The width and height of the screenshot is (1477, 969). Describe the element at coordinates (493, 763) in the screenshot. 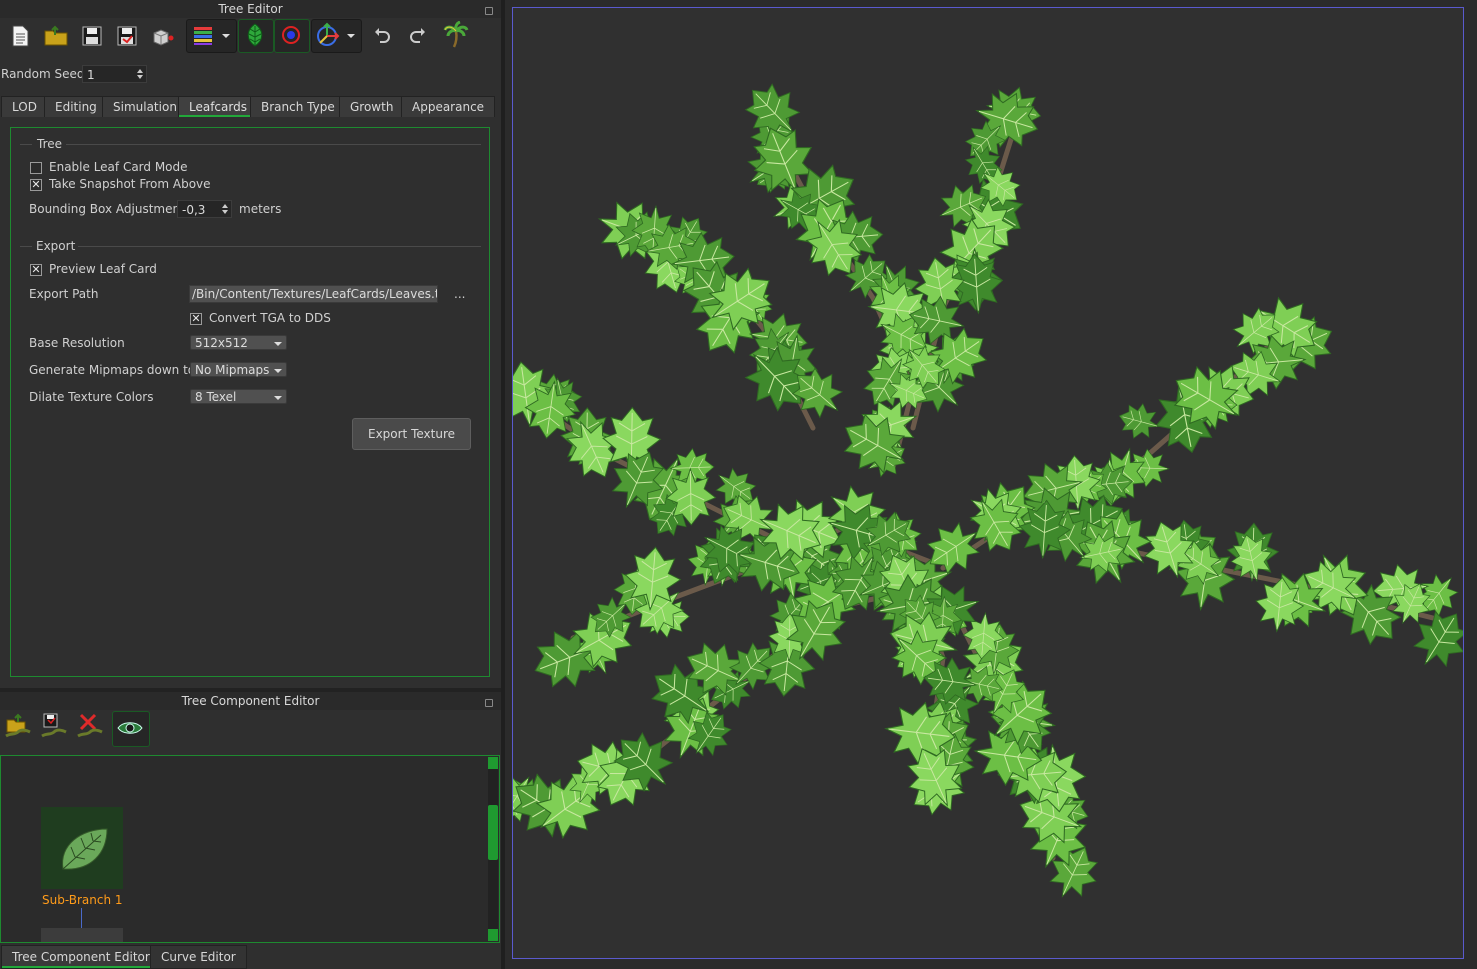

I see `scroll-up-icon` at that location.